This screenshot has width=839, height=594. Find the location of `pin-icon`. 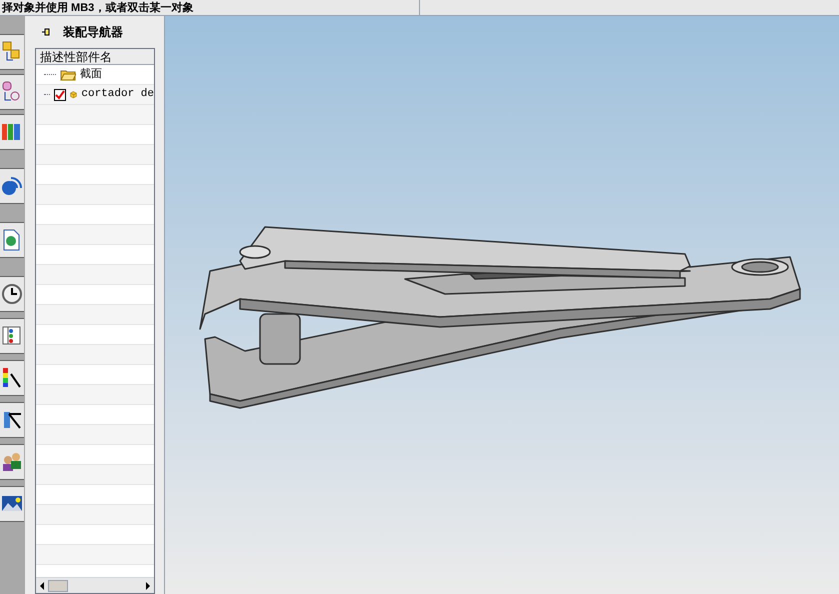

pin-icon is located at coordinates (46, 32).